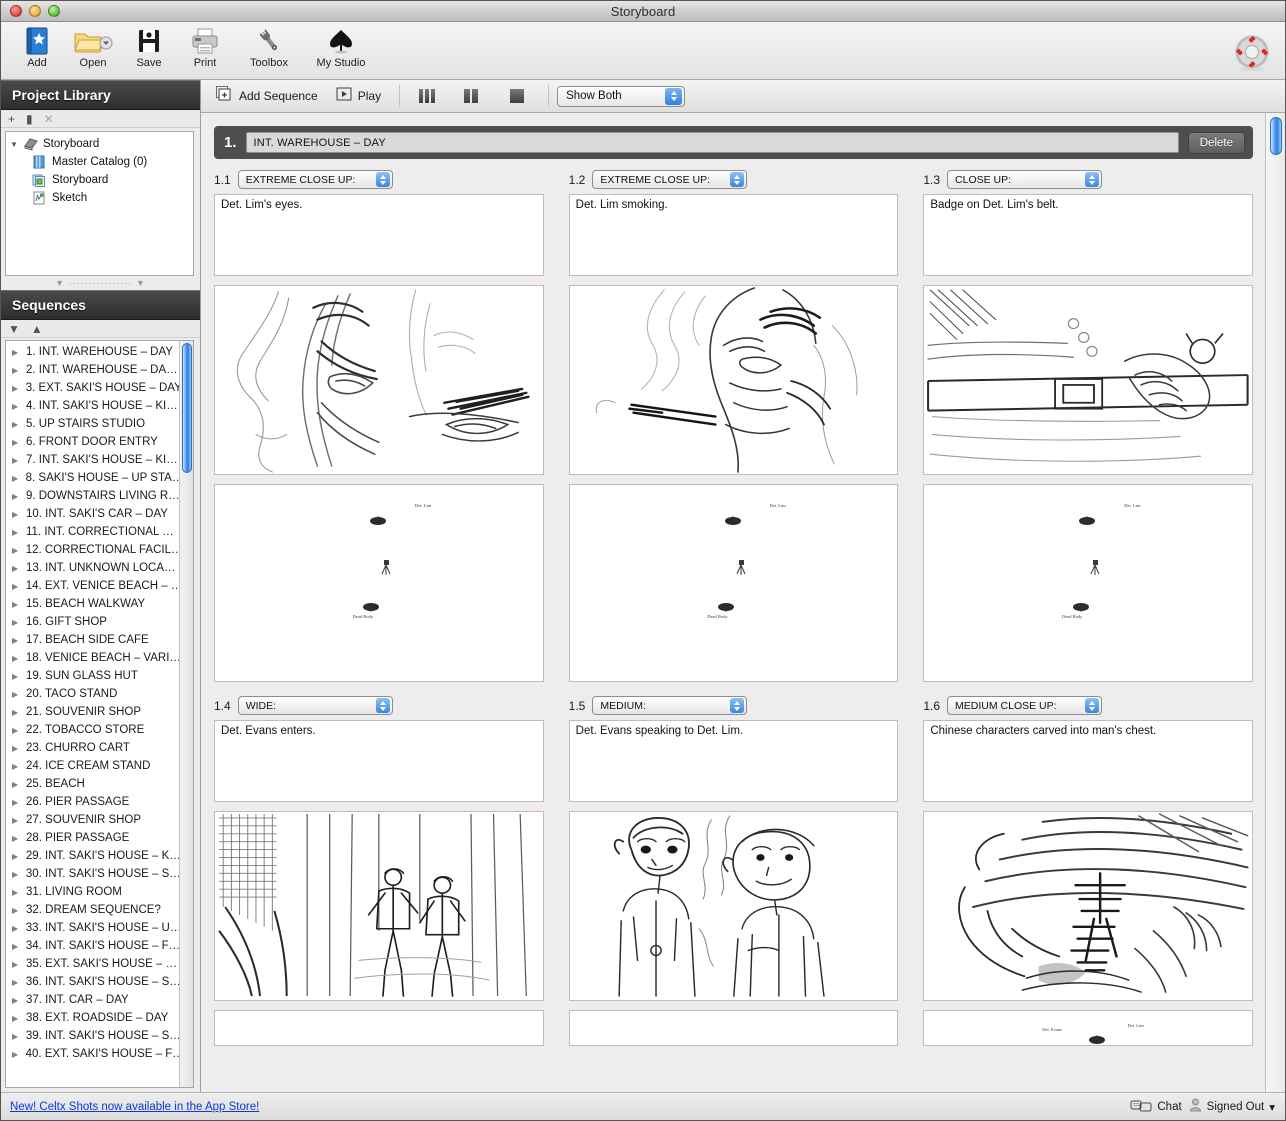  What do you see at coordinates (99, 162) in the screenshot?
I see `tree-item-master-catalog: Master Catalog (0)` at bounding box center [99, 162].